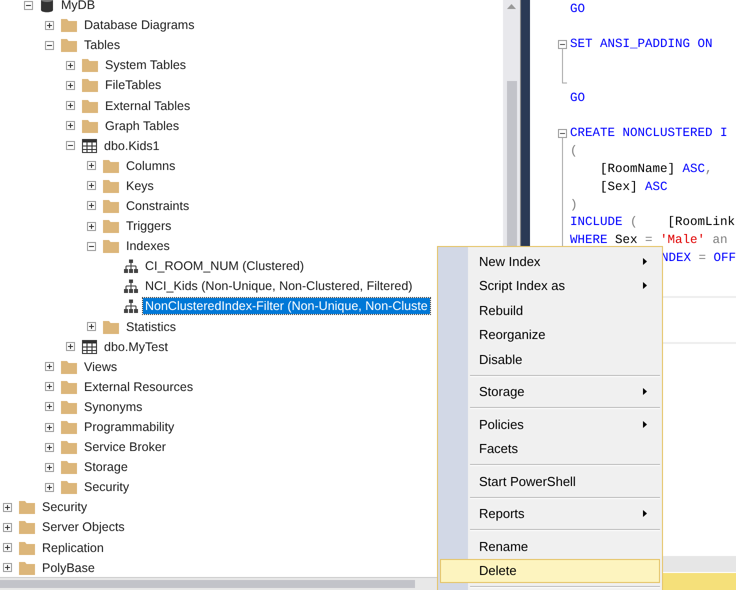 The height and width of the screenshot is (590, 736). What do you see at coordinates (641, 44) in the screenshot?
I see `code-line: SET ANSI_PADDING ON` at bounding box center [641, 44].